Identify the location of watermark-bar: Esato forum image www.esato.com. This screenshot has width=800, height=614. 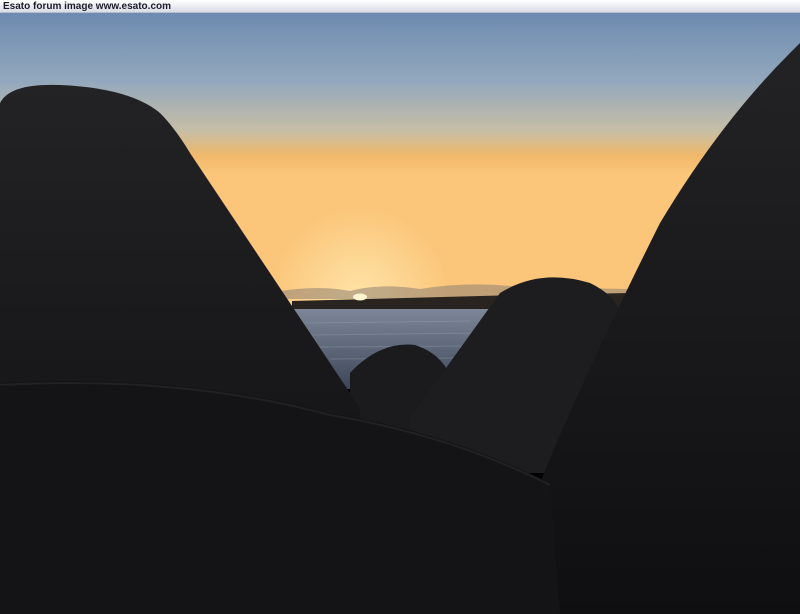
(400, 6).